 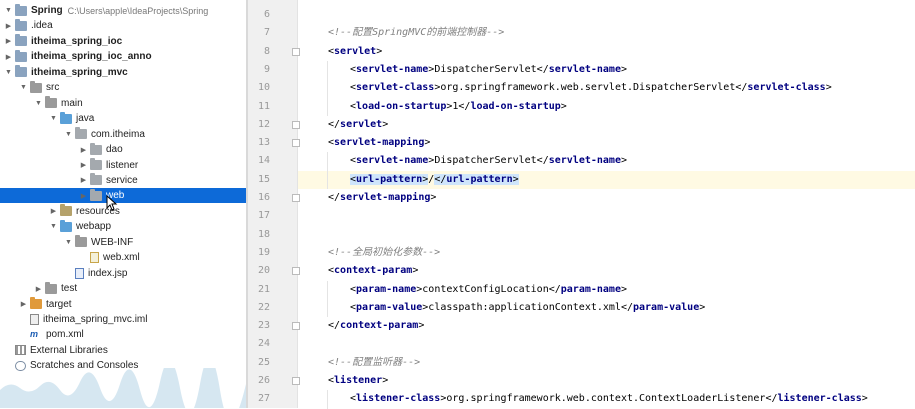 I want to click on tree-item-dao: ▶ dao, so click(x=123, y=149).